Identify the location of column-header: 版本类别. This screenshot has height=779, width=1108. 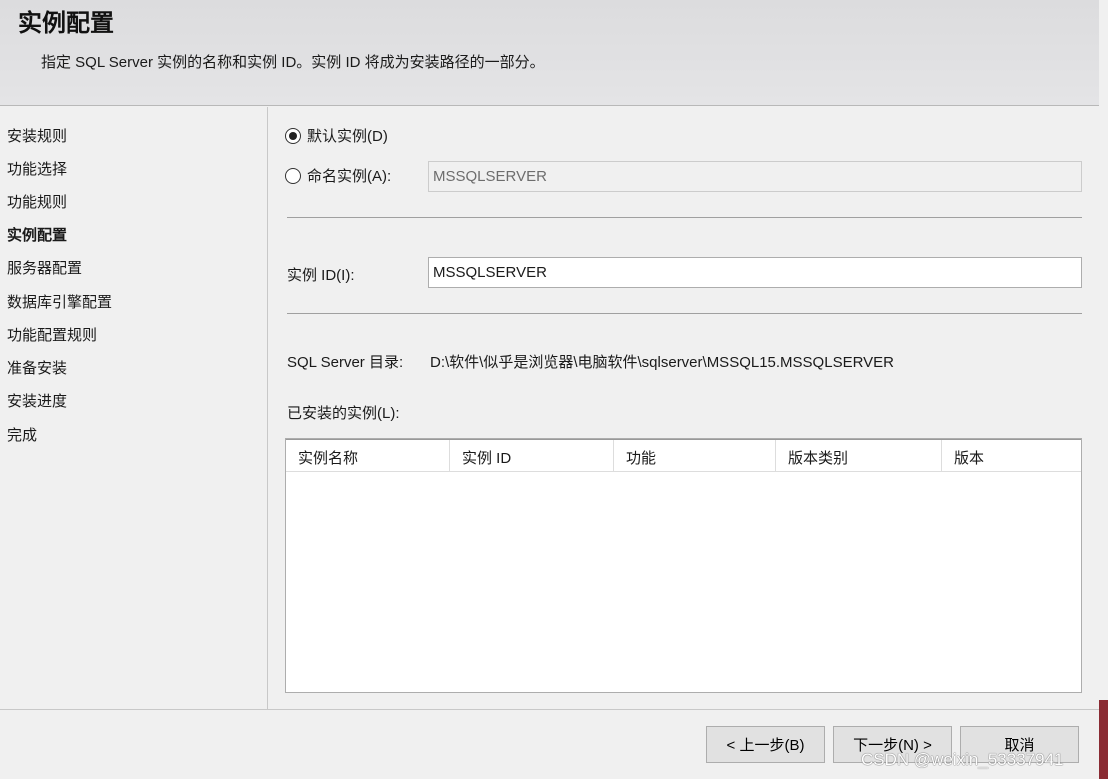
(859, 455).